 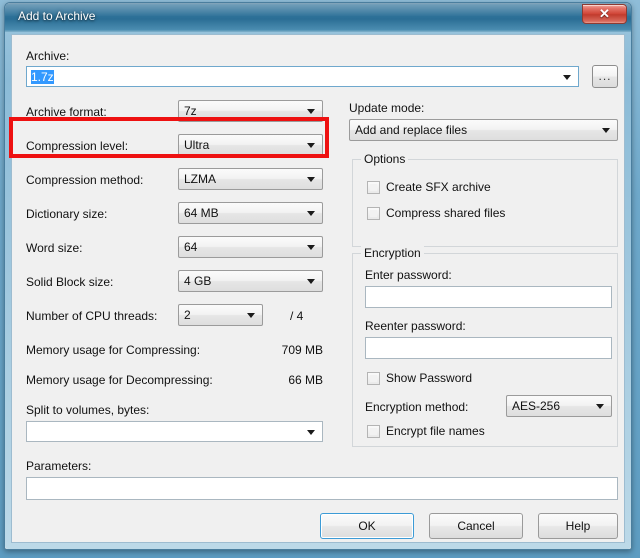 I want to click on enter-password-input, so click(x=488, y=297).